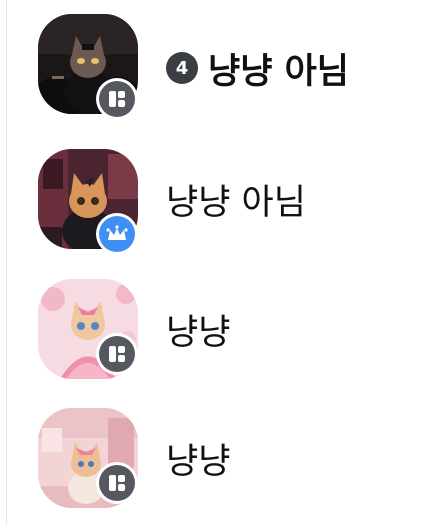 The height and width of the screenshot is (525, 426). What do you see at coordinates (182, 68) in the screenshot?
I see `unread-count-badge: 4` at bounding box center [182, 68].